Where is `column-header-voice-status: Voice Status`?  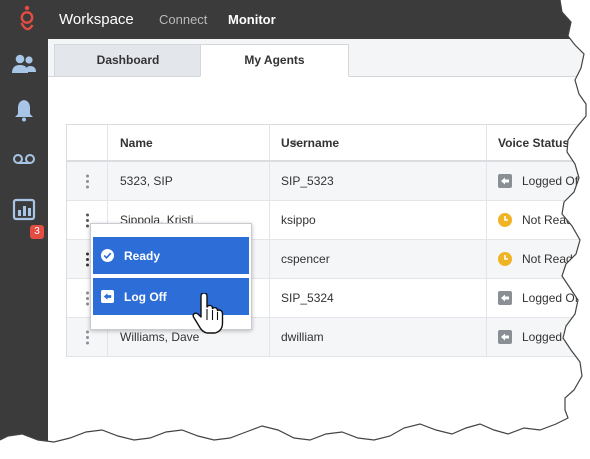 column-header-voice-status: Voice Status is located at coordinates (538, 142).